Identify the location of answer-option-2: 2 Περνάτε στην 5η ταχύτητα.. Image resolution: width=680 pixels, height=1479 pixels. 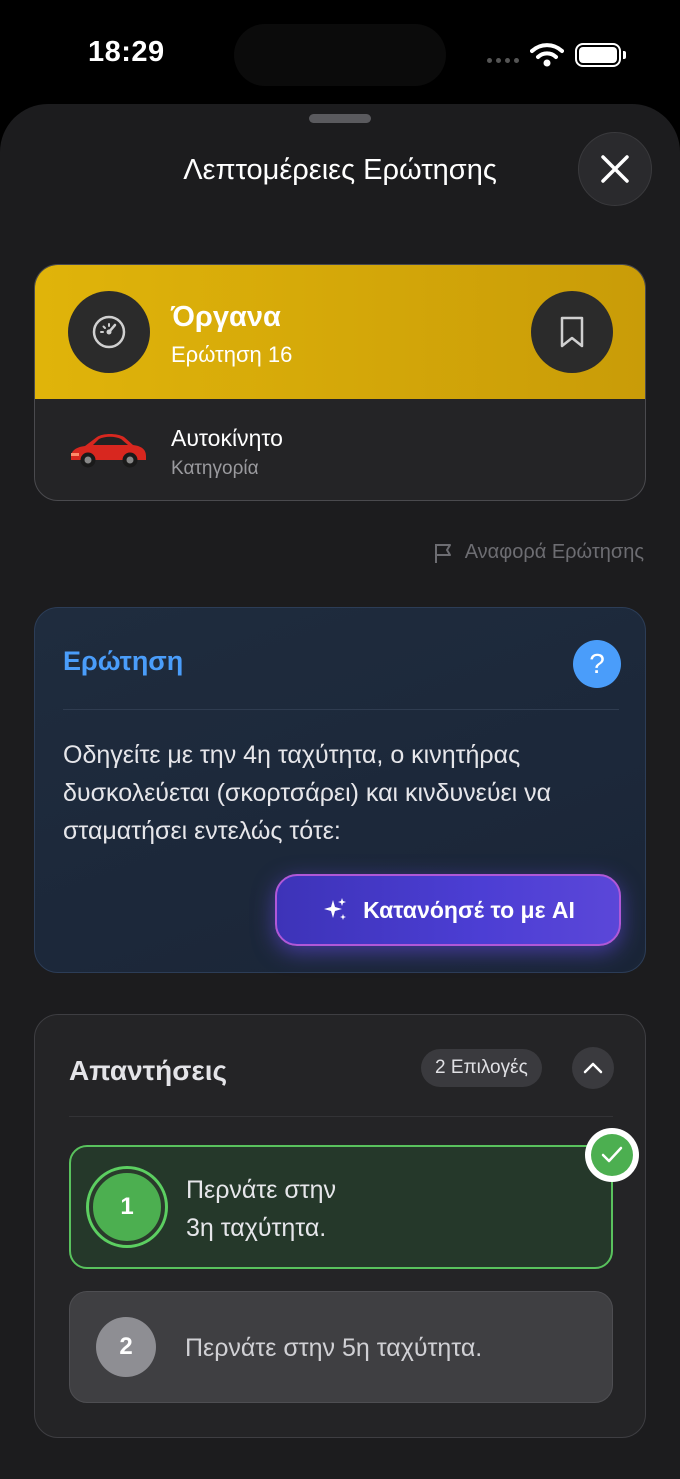
(341, 1347).